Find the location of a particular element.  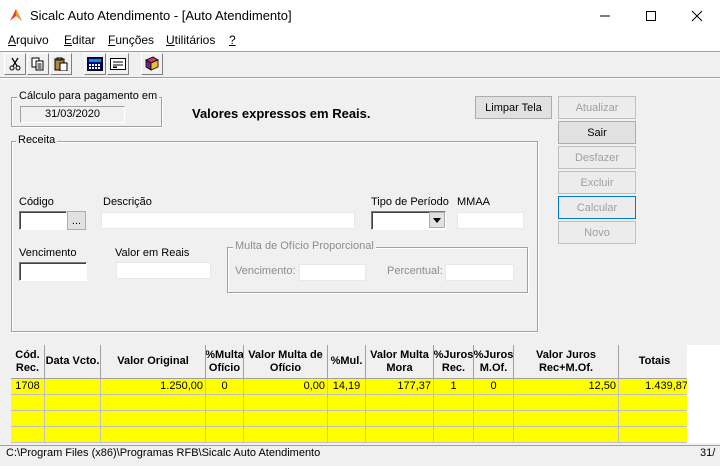

minimize-button is located at coordinates (605, 15).